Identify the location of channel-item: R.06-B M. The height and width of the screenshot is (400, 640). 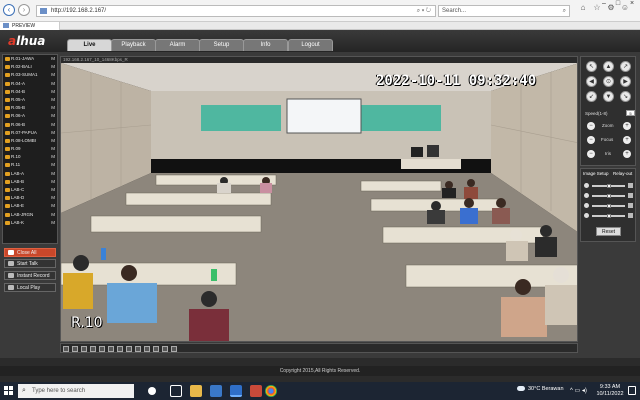
(30, 125).